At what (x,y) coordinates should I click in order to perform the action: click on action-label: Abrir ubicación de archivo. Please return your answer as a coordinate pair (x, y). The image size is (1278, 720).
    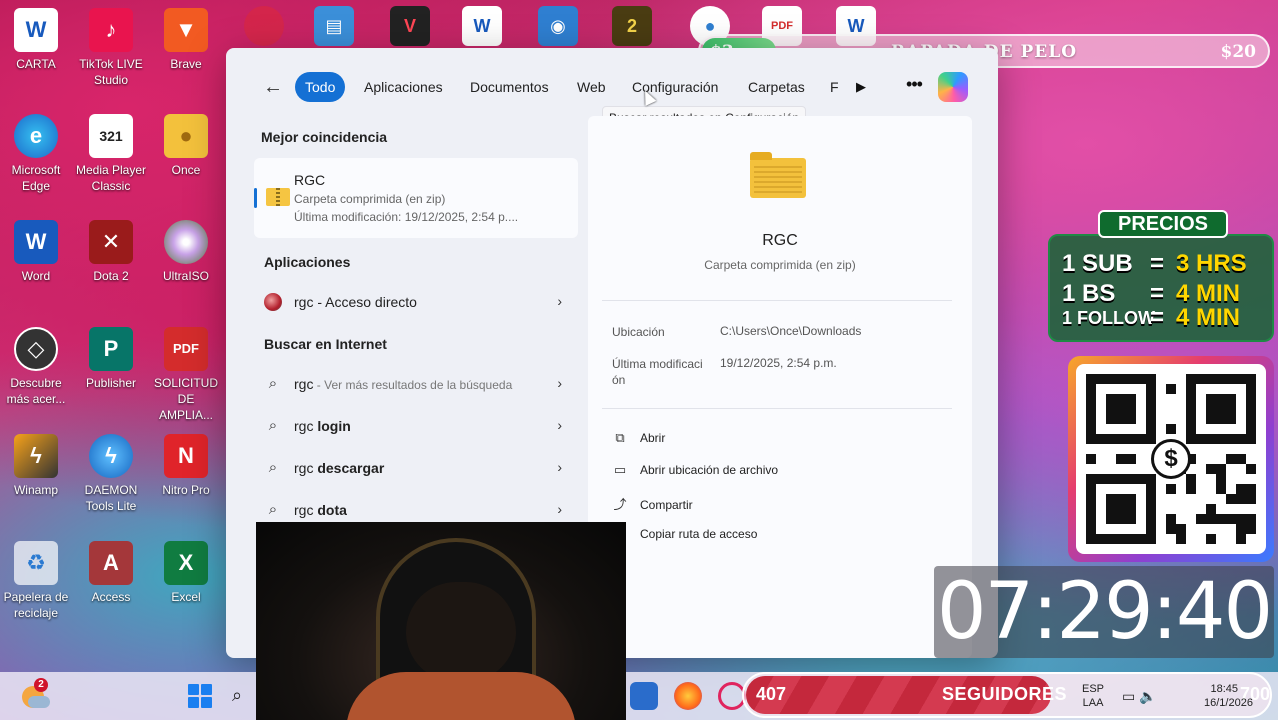
    Looking at the image, I should click on (709, 470).